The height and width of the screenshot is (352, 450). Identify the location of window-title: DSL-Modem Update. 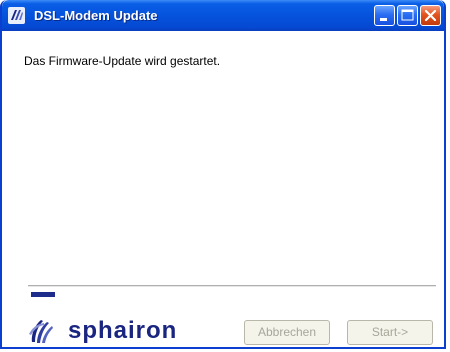
(96, 15).